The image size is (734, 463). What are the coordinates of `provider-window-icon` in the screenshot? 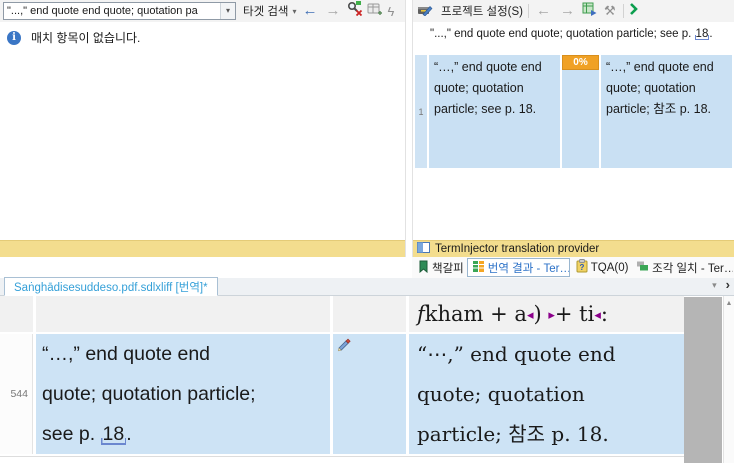 It's located at (423, 249).